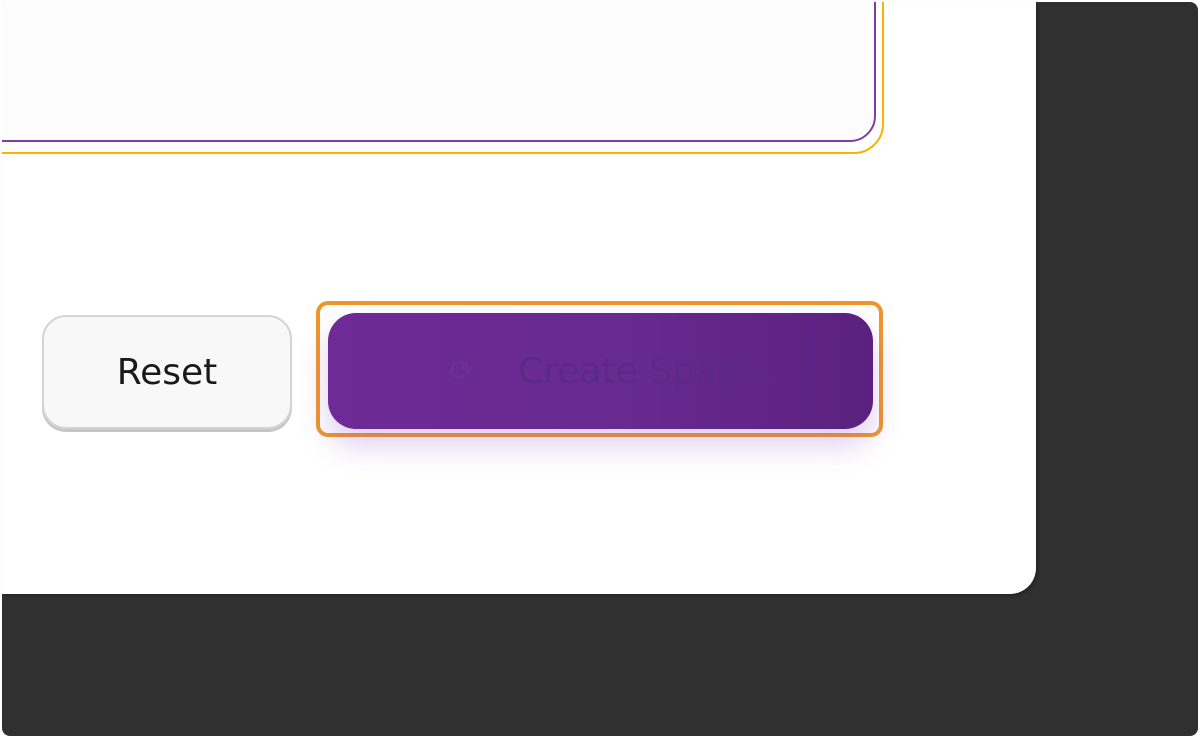 The image size is (1200, 738). I want to click on loader-icon: ⟳, so click(462, 371).